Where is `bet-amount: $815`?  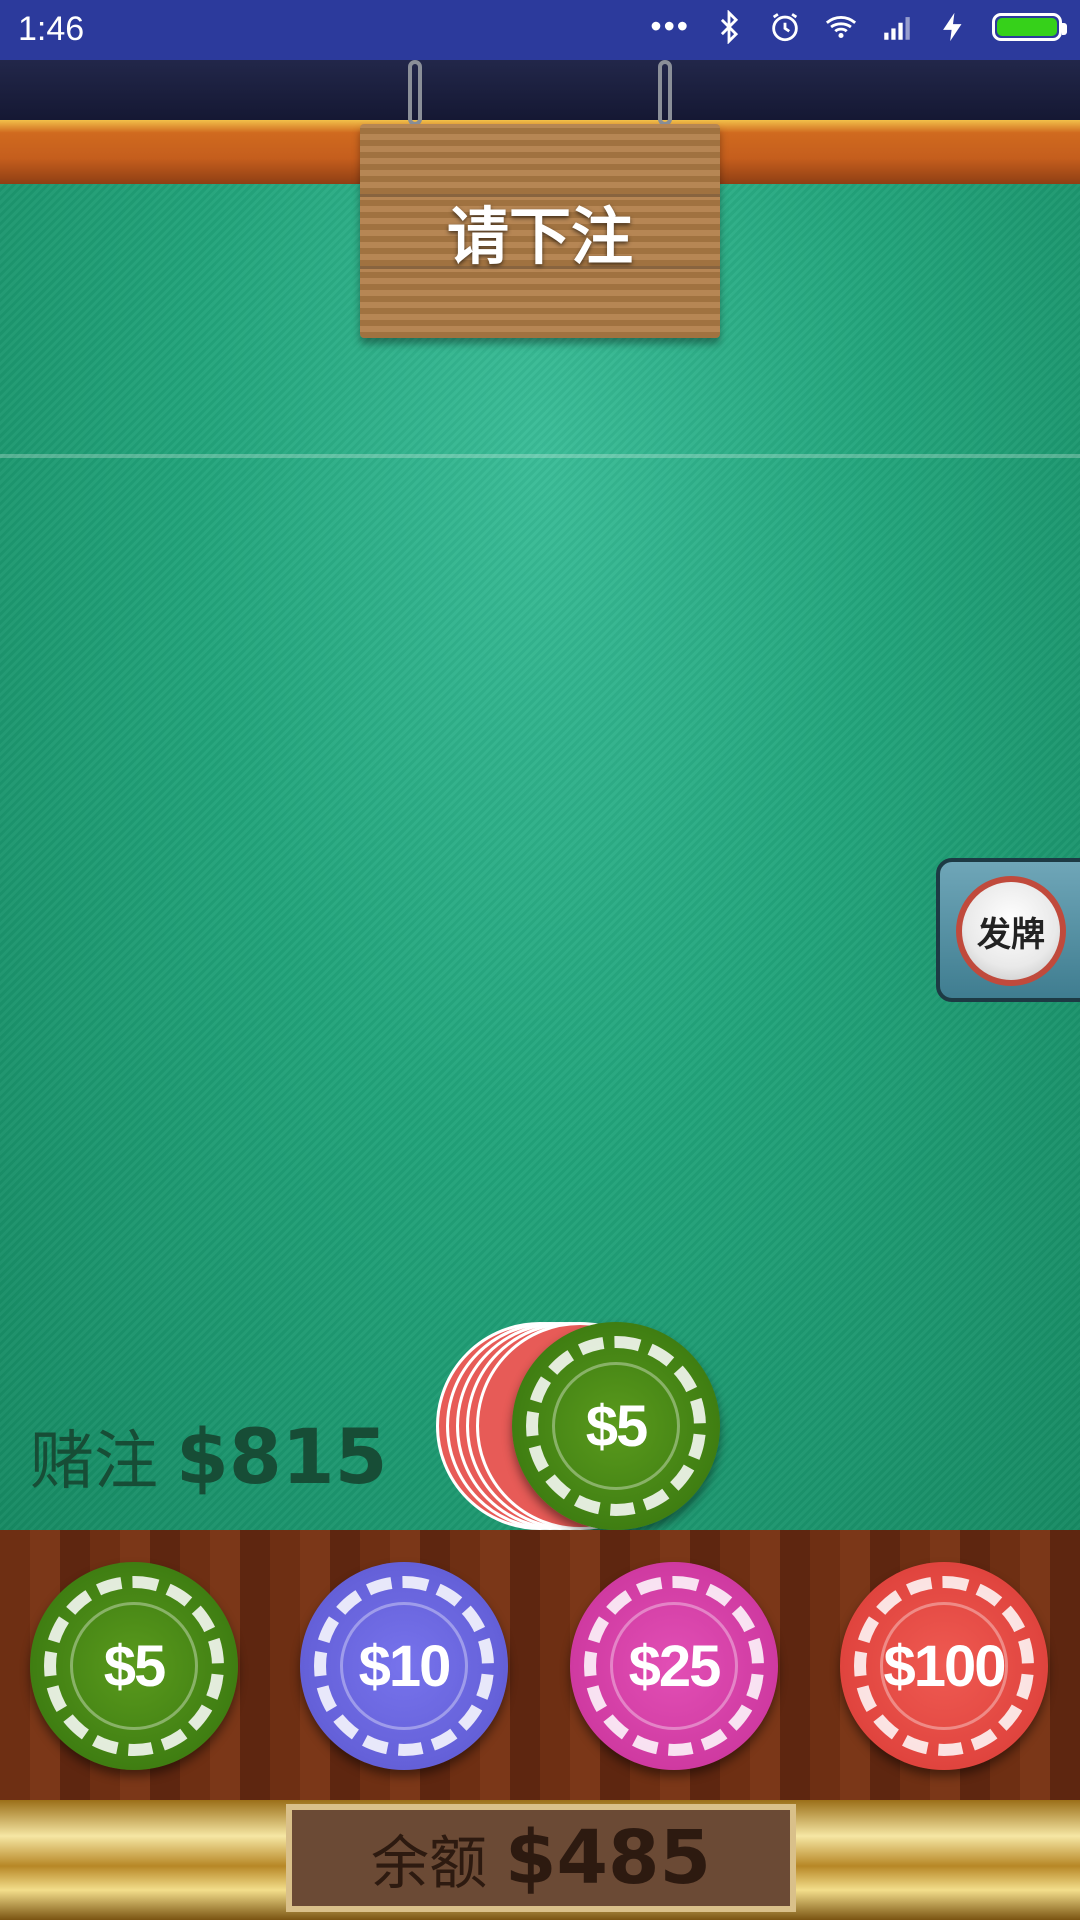
bet-amount: $815 is located at coordinates (282, 1456).